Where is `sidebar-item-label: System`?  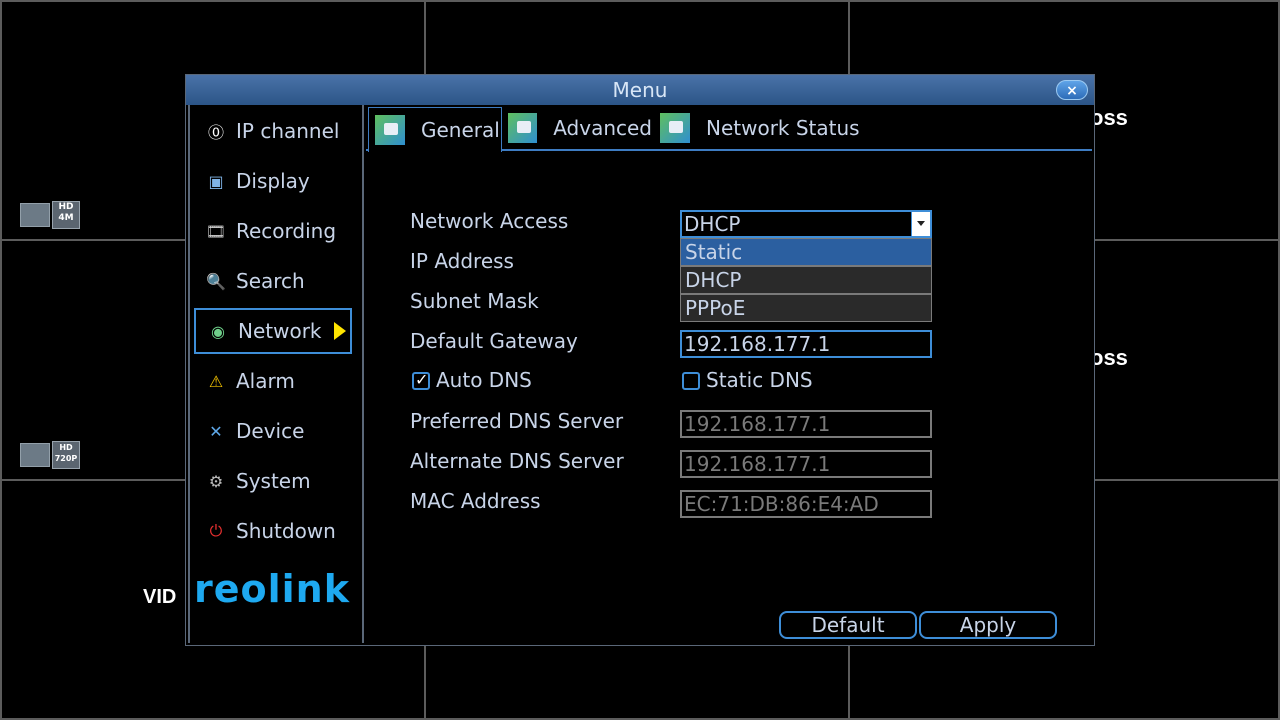 sidebar-item-label: System is located at coordinates (273, 481).